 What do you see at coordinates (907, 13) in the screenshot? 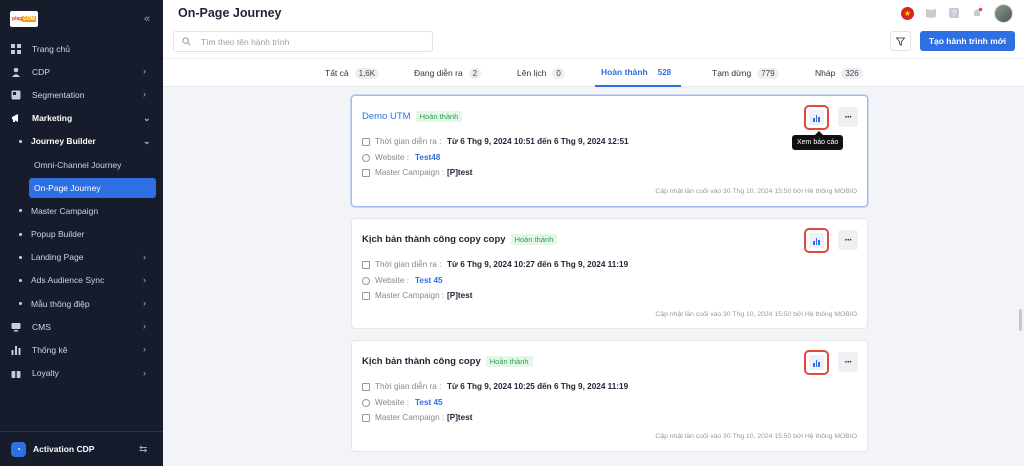
I see `vietnam-flag-icon: ★` at bounding box center [907, 13].